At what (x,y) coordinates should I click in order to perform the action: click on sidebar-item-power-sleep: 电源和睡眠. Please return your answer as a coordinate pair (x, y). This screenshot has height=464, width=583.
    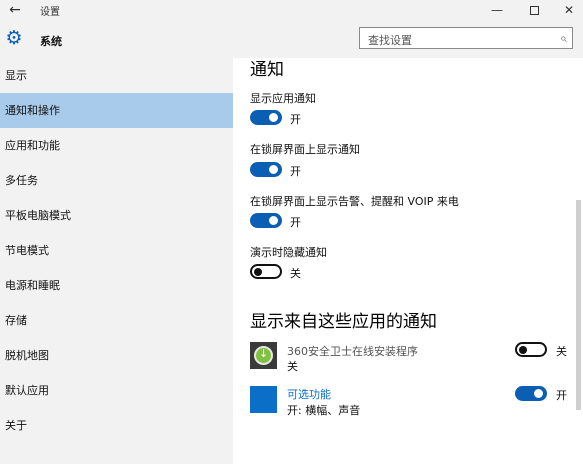
    Looking at the image, I should click on (116, 285).